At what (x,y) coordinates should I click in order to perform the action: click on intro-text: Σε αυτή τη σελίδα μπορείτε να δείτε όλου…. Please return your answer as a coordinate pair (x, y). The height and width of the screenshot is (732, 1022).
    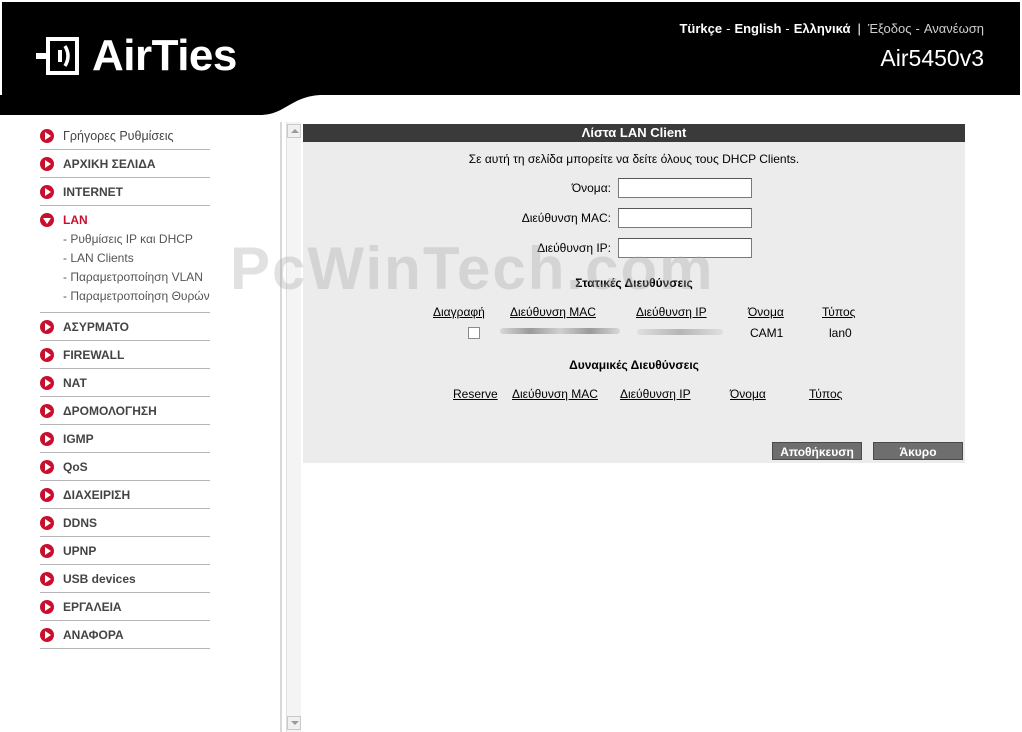
    Looking at the image, I should click on (634, 159).